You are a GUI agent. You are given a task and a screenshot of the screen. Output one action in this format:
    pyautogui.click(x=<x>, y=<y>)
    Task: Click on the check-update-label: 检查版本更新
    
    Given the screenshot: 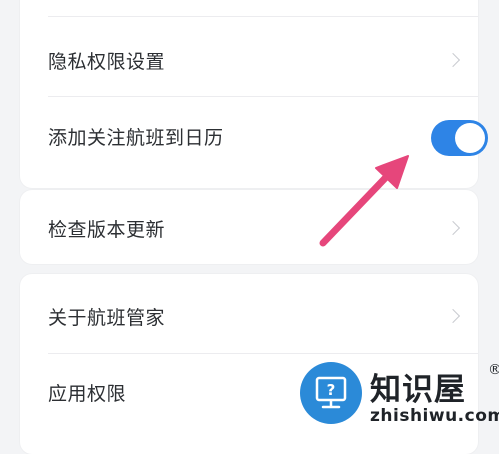 What is the action you would take?
    pyautogui.click(x=107, y=229)
    